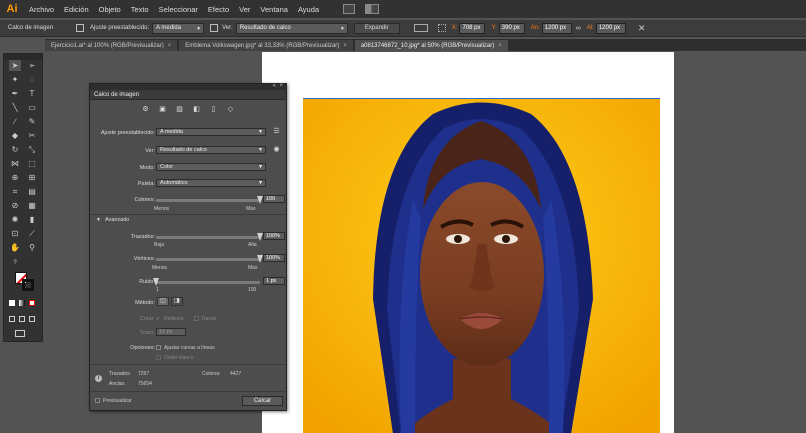  What do you see at coordinates (262, 401) in the screenshot?
I see `trace-button: Calcar` at bounding box center [262, 401].